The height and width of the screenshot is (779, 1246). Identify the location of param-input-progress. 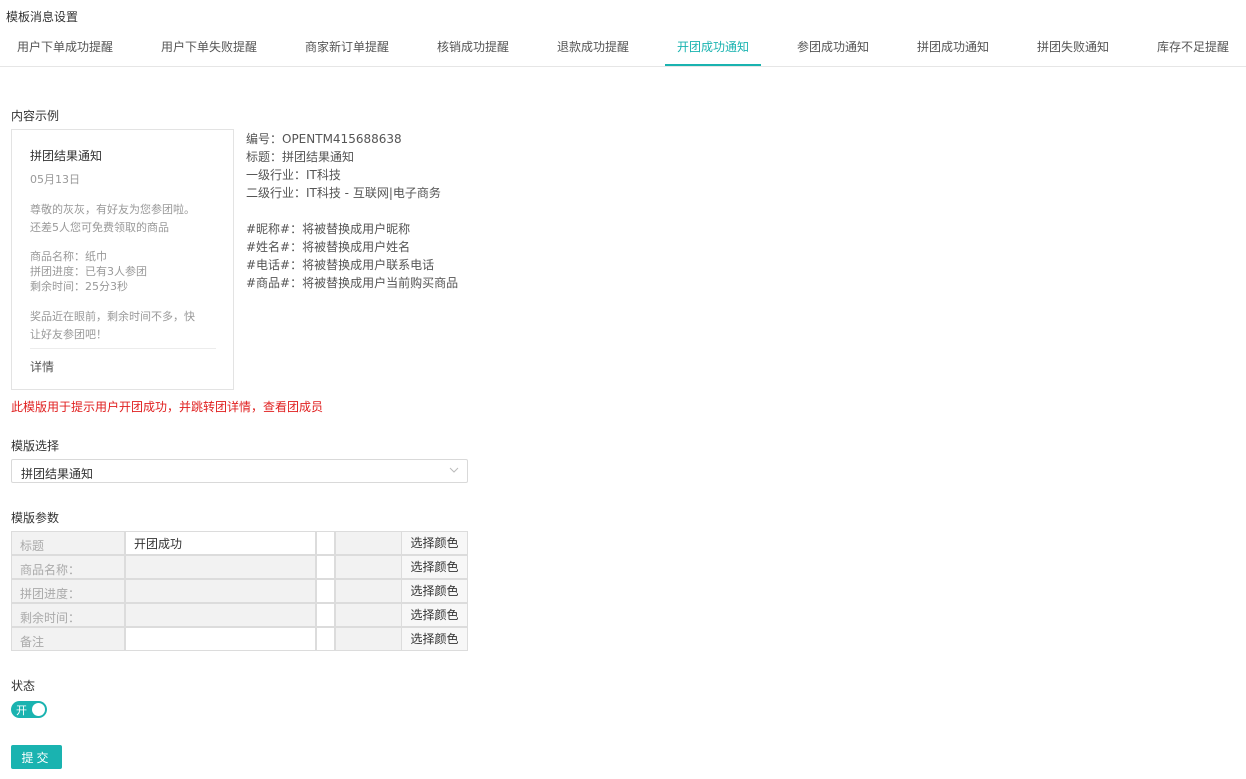
(220, 591).